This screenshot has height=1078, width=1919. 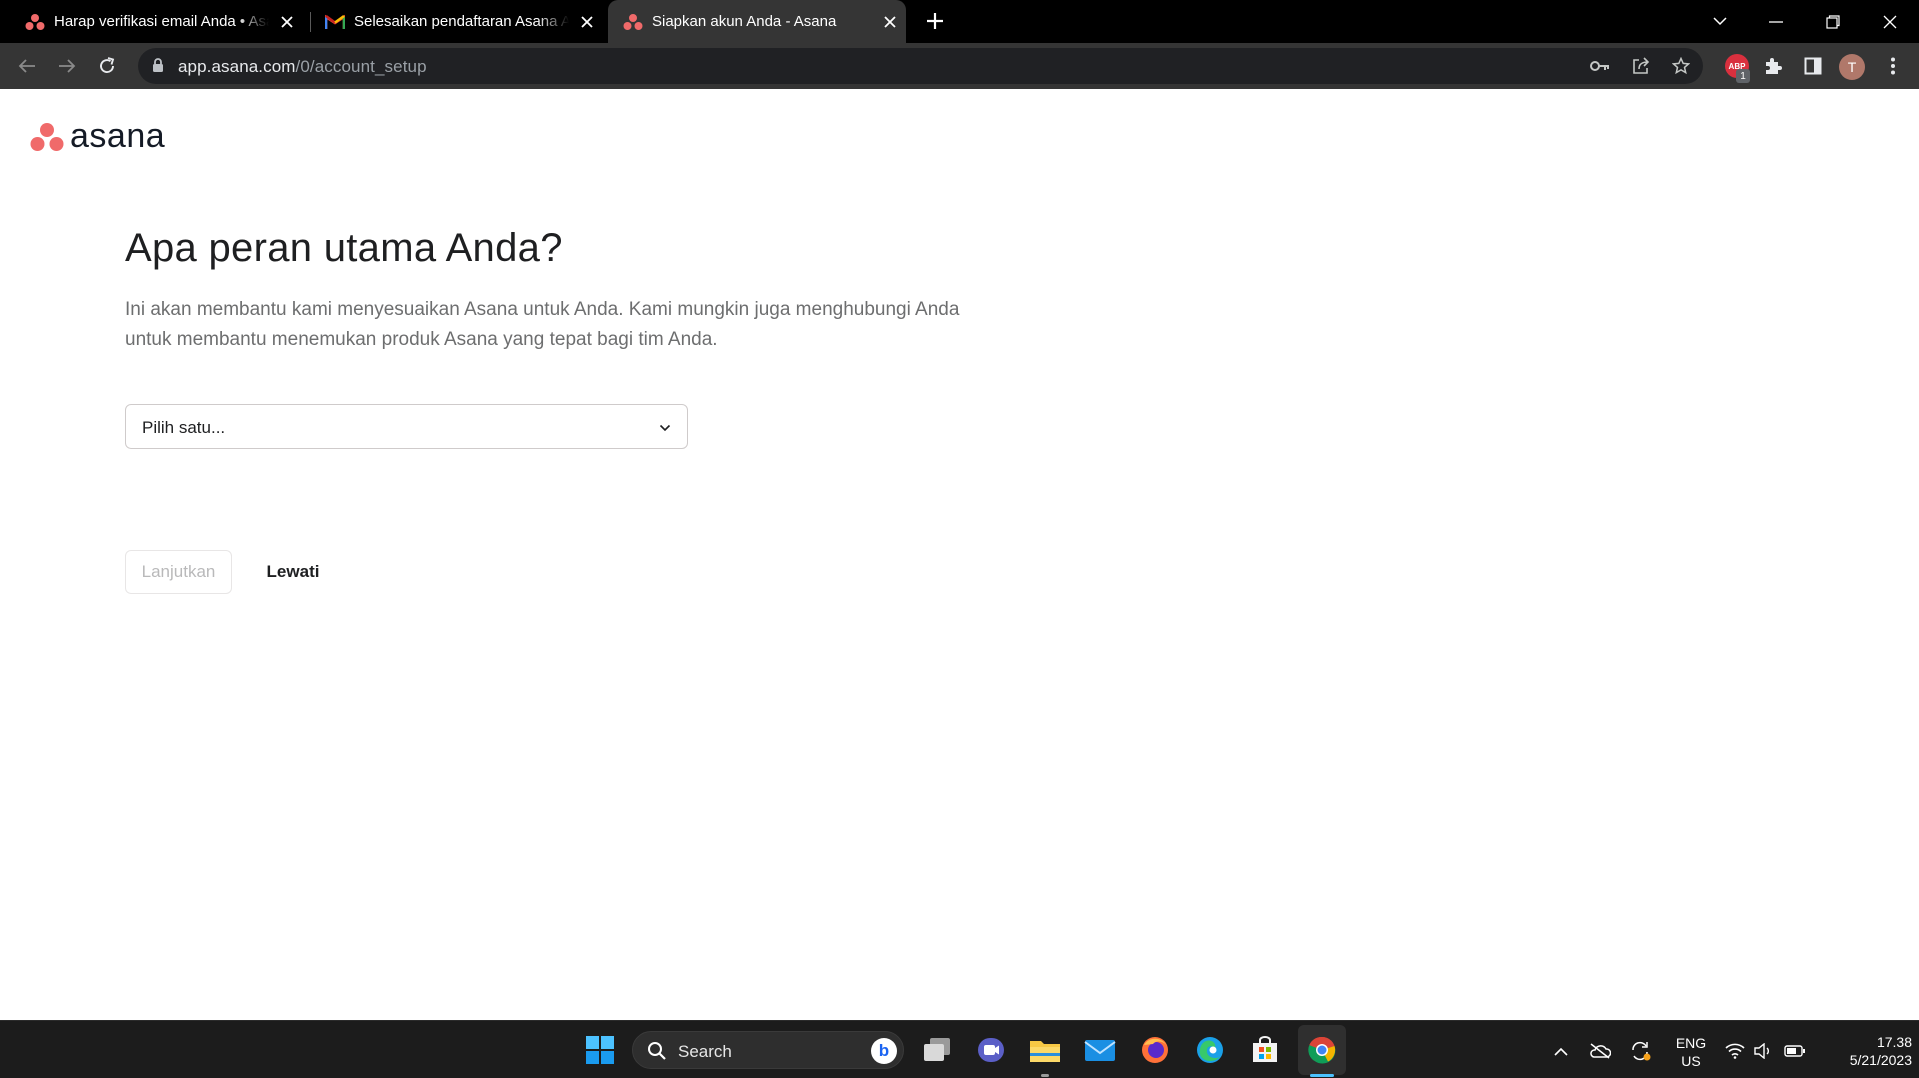 I want to click on tab-gmail-registration: Selesaikan pendaftaran Asana Anda, so click(x=454, y=21).